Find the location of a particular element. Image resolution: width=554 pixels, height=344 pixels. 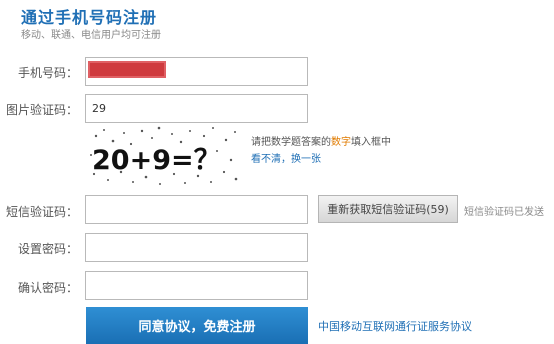

phone-label: 手机号码： is located at coordinates (47, 73).